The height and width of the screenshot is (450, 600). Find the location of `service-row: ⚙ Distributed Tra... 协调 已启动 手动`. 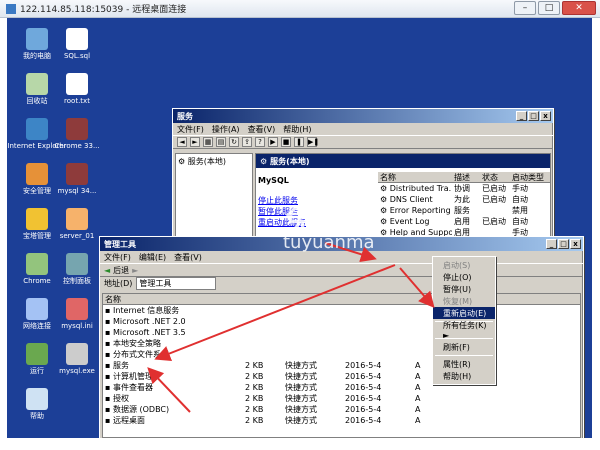

service-row: ⚙ Distributed Tra... 协调 已启动 手动 is located at coordinates (464, 188).